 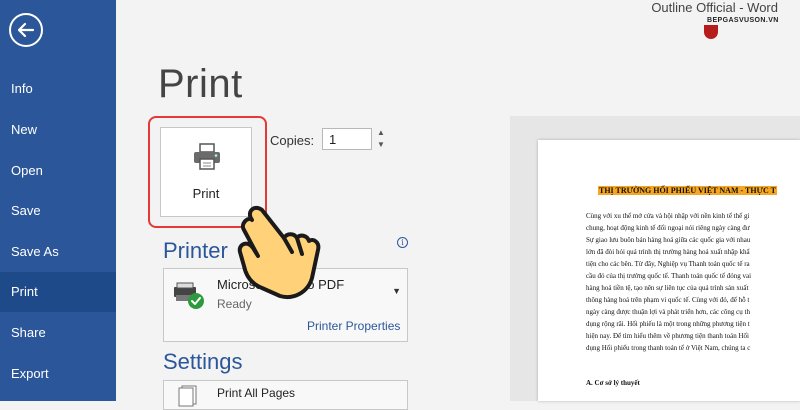 What do you see at coordinates (279, 252) in the screenshot?
I see `pointing-hand-icon` at bounding box center [279, 252].